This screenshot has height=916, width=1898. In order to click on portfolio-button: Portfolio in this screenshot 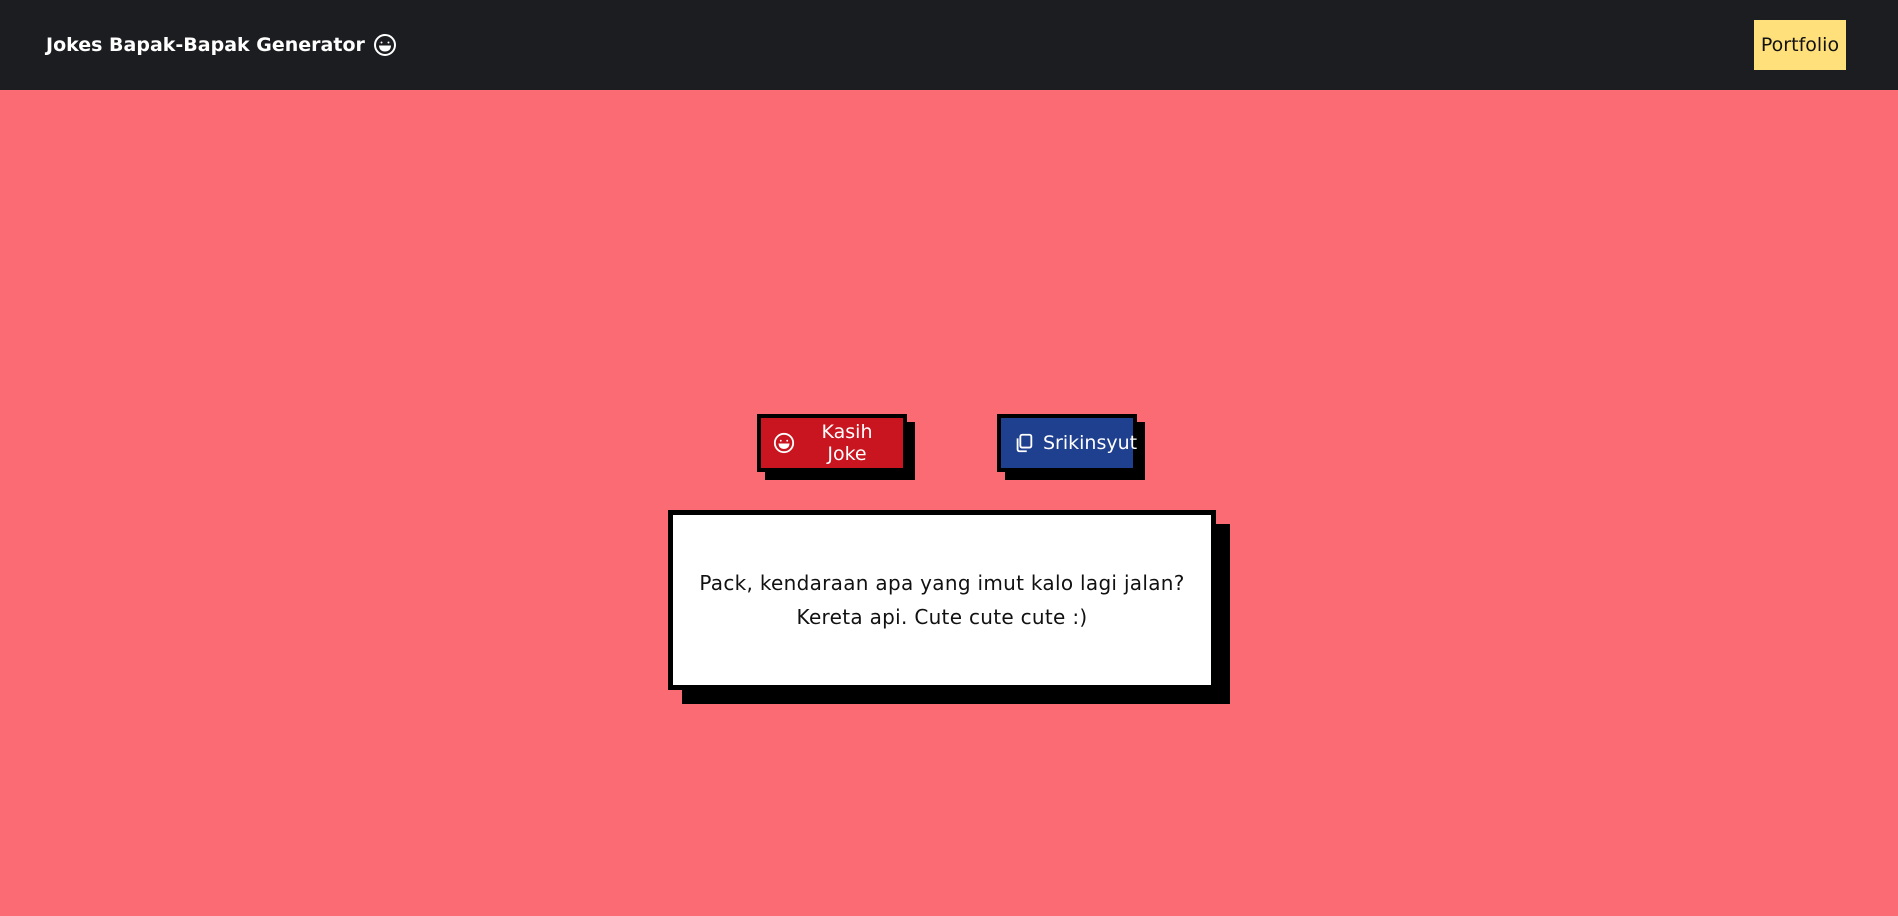, I will do `click(1800, 45)`.